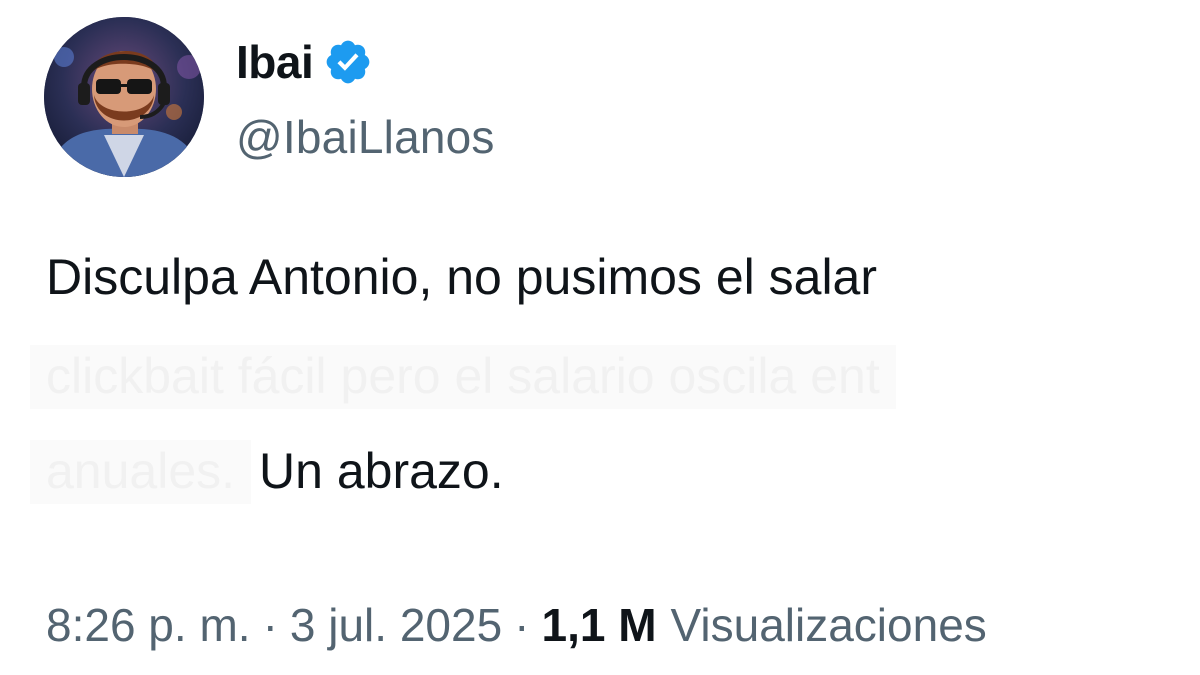 This screenshot has width=1200, height=675. Describe the element at coordinates (828, 625) in the screenshot. I see `views-label: Visualizaciones` at that location.